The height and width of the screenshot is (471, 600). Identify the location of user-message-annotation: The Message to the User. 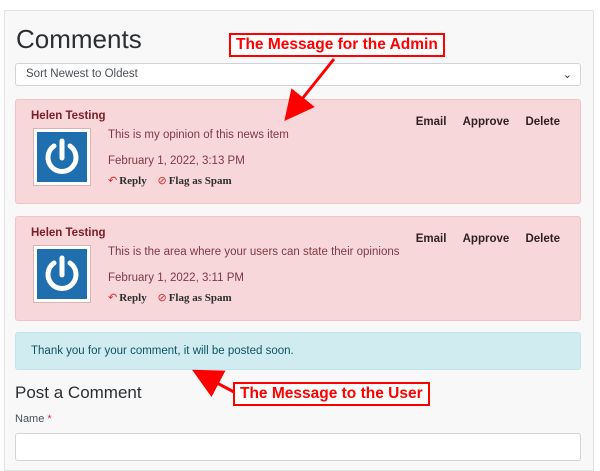
(331, 394).